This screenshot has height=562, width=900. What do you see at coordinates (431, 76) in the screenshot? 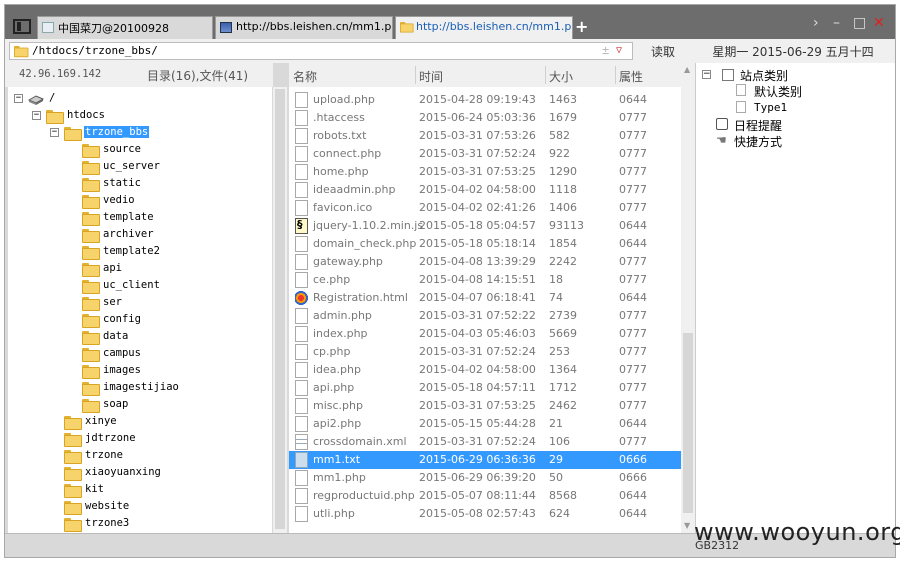
I see `column-time: 时间` at bounding box center [431, 76].